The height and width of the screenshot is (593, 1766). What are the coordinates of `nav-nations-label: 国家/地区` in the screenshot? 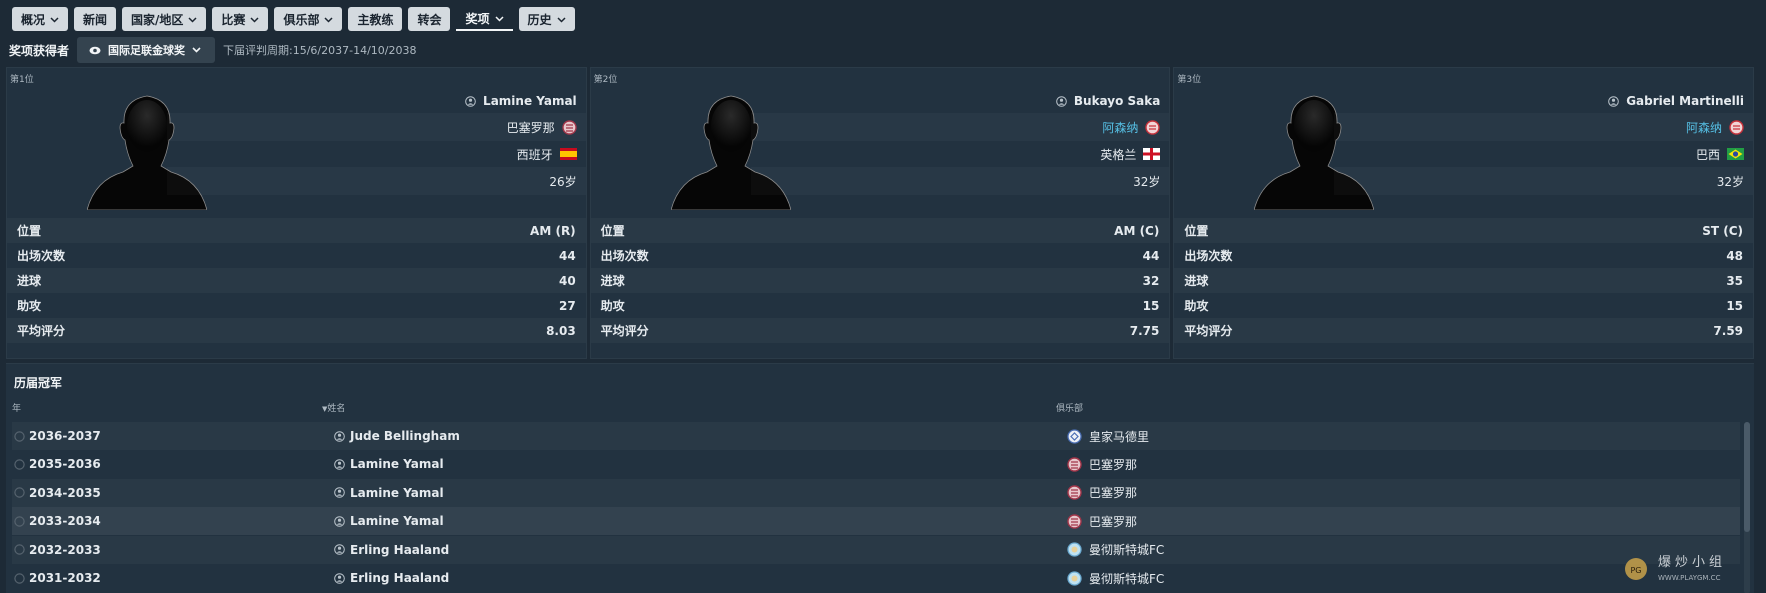 It's located at (157, 19).